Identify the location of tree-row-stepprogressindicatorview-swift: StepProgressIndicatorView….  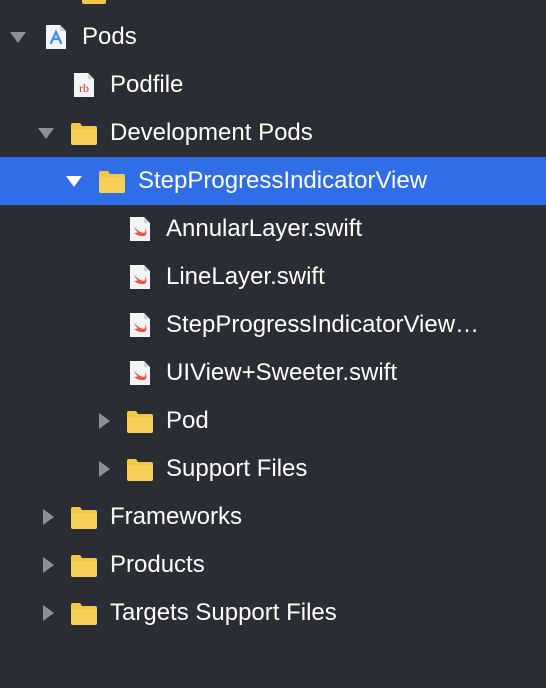
(273, 325).